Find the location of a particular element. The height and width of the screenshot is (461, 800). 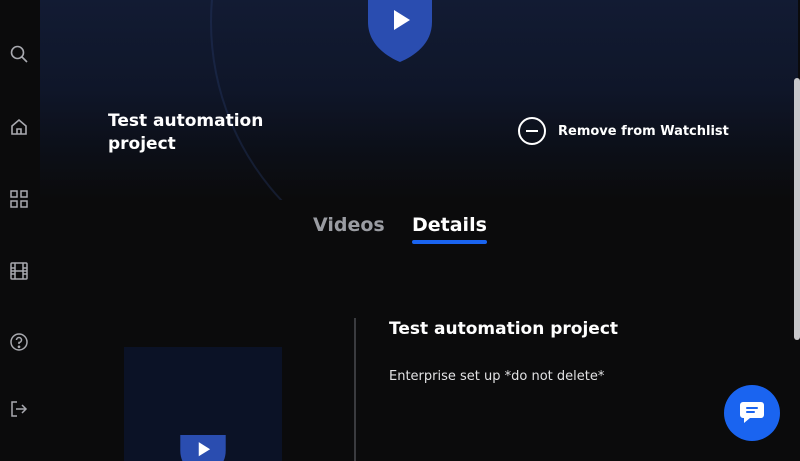

tab-videos: Videos is located at coordinates (349, 229).